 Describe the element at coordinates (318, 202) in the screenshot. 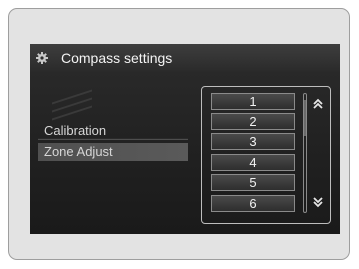

I see `double-chevron-down-icon` at that location.